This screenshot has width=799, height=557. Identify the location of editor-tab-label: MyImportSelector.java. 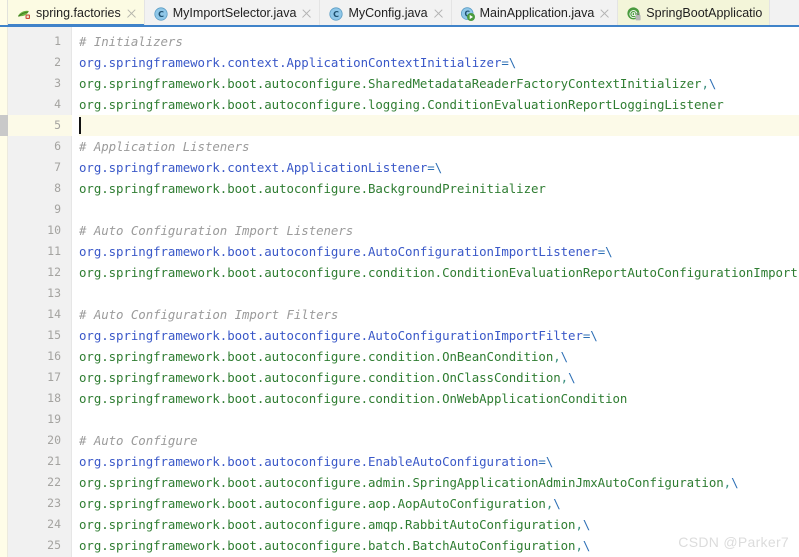
(234, 13).